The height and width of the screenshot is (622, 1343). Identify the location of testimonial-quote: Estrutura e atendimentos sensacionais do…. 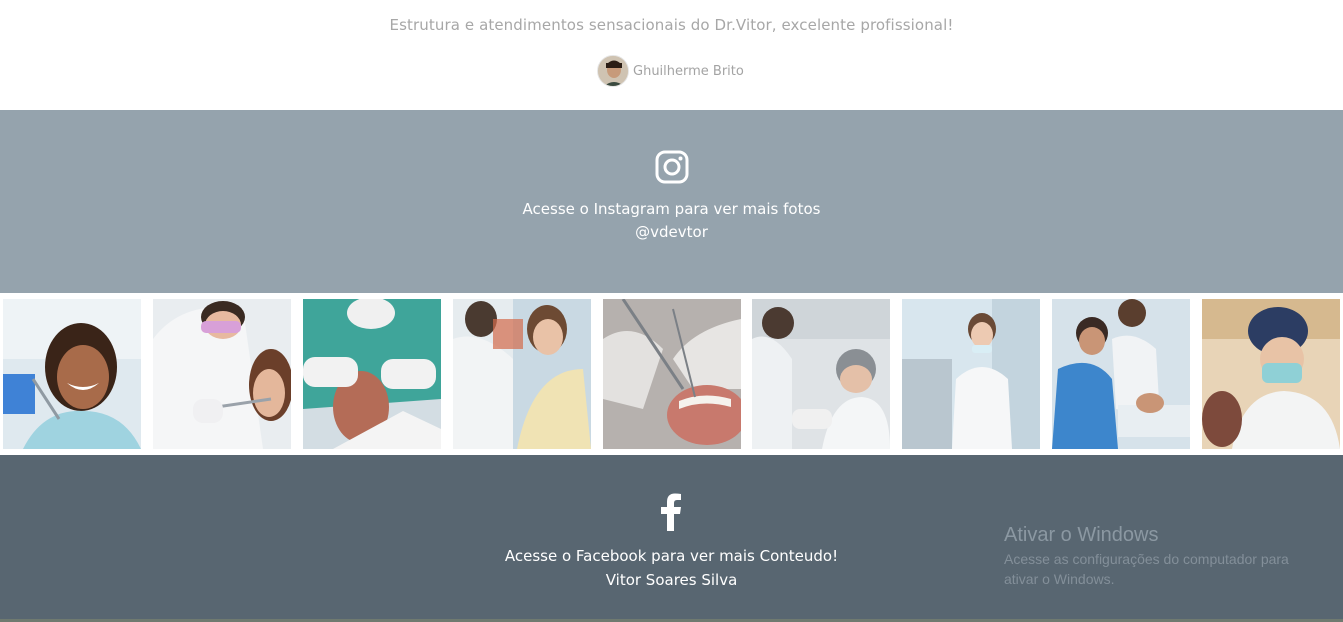
(671, 25).